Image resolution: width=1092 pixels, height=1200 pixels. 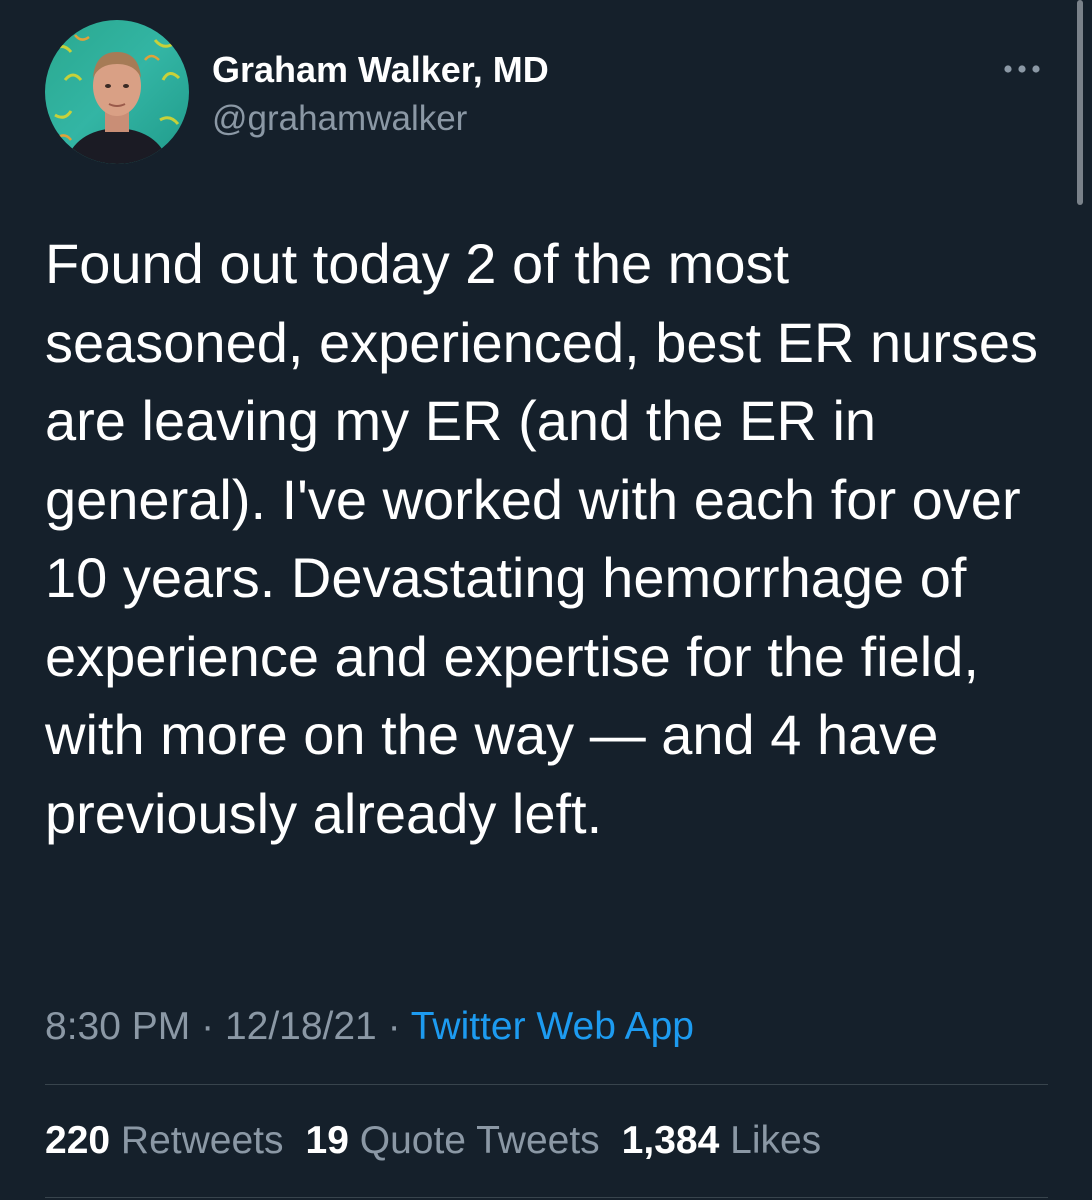 What do you see at coordinates (380, 70) in the screenshot?
I see `author-display-name: Graham Walker, MD` at bounding box center [380, 70].